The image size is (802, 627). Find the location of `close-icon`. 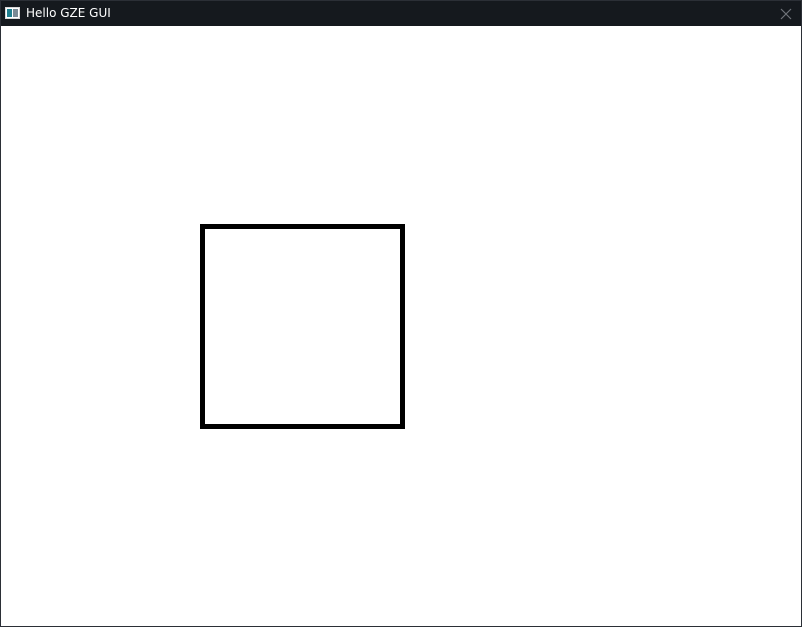

close-icon is located at coordinates (786, 13).